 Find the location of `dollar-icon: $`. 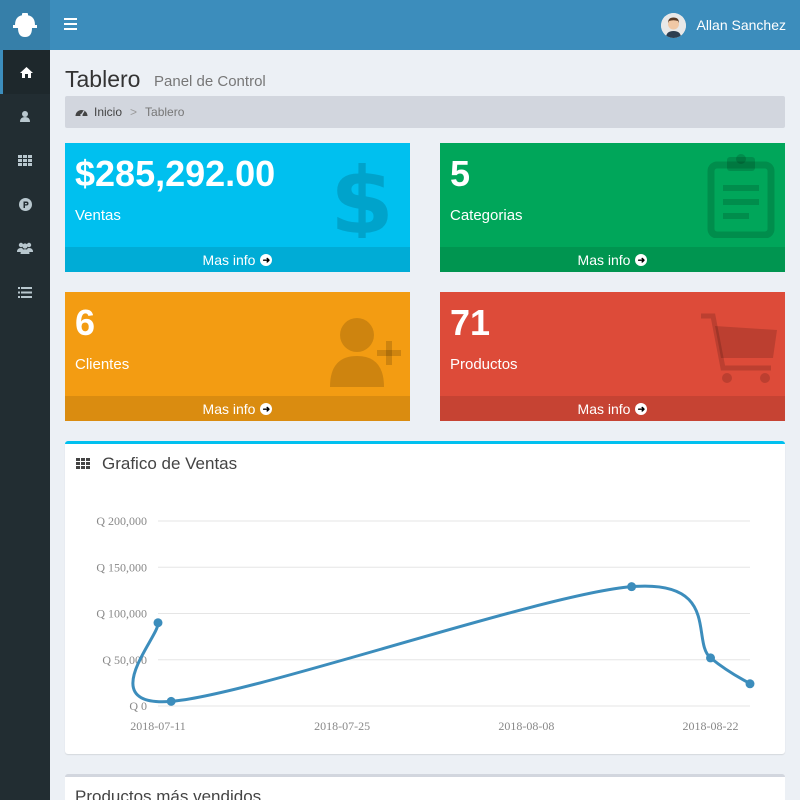

dollar-icon: $ is located at coordinates (362, 195).